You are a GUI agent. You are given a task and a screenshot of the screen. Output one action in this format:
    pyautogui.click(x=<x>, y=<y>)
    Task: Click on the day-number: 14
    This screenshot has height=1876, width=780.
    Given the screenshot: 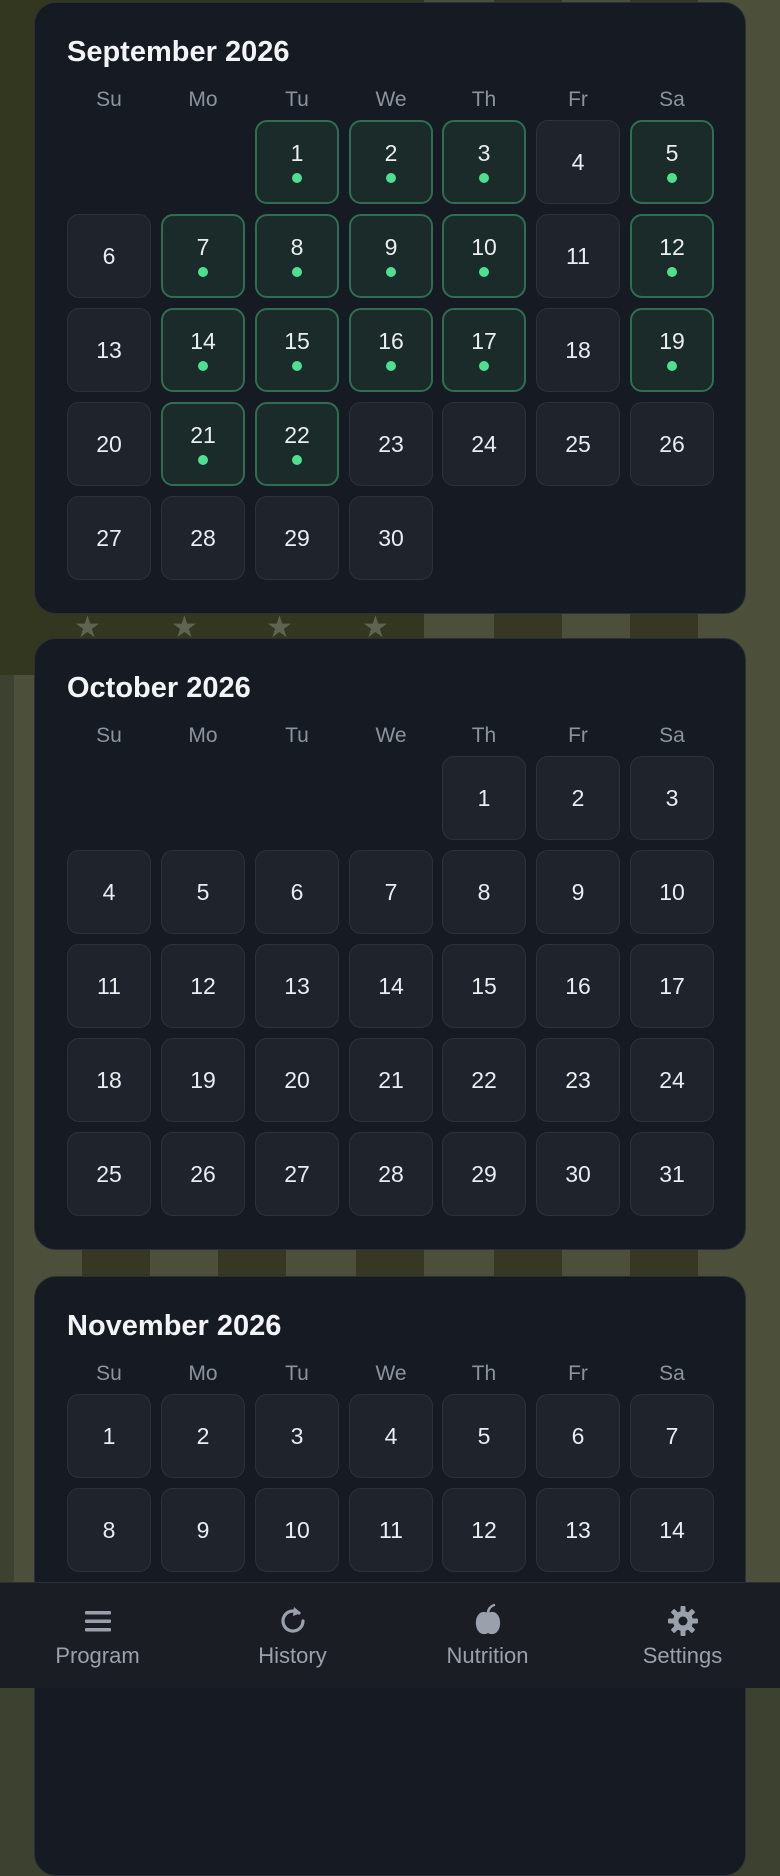 What is the action you would take?
    pyautogui.click(x=391, y=986)
    